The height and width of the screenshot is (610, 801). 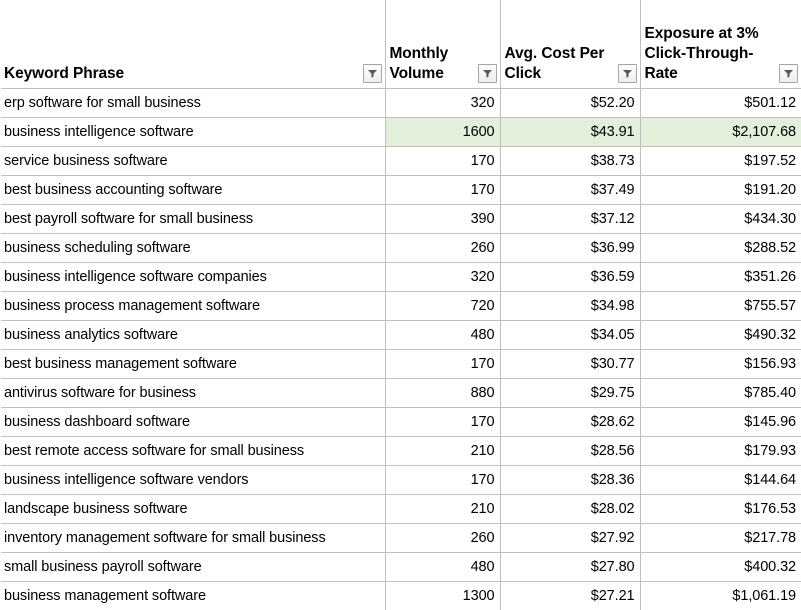 What do you see at coordinates (443, 595) in the screenshot?
I see `cell-volume: 1300` at bounding box center [443, 595].